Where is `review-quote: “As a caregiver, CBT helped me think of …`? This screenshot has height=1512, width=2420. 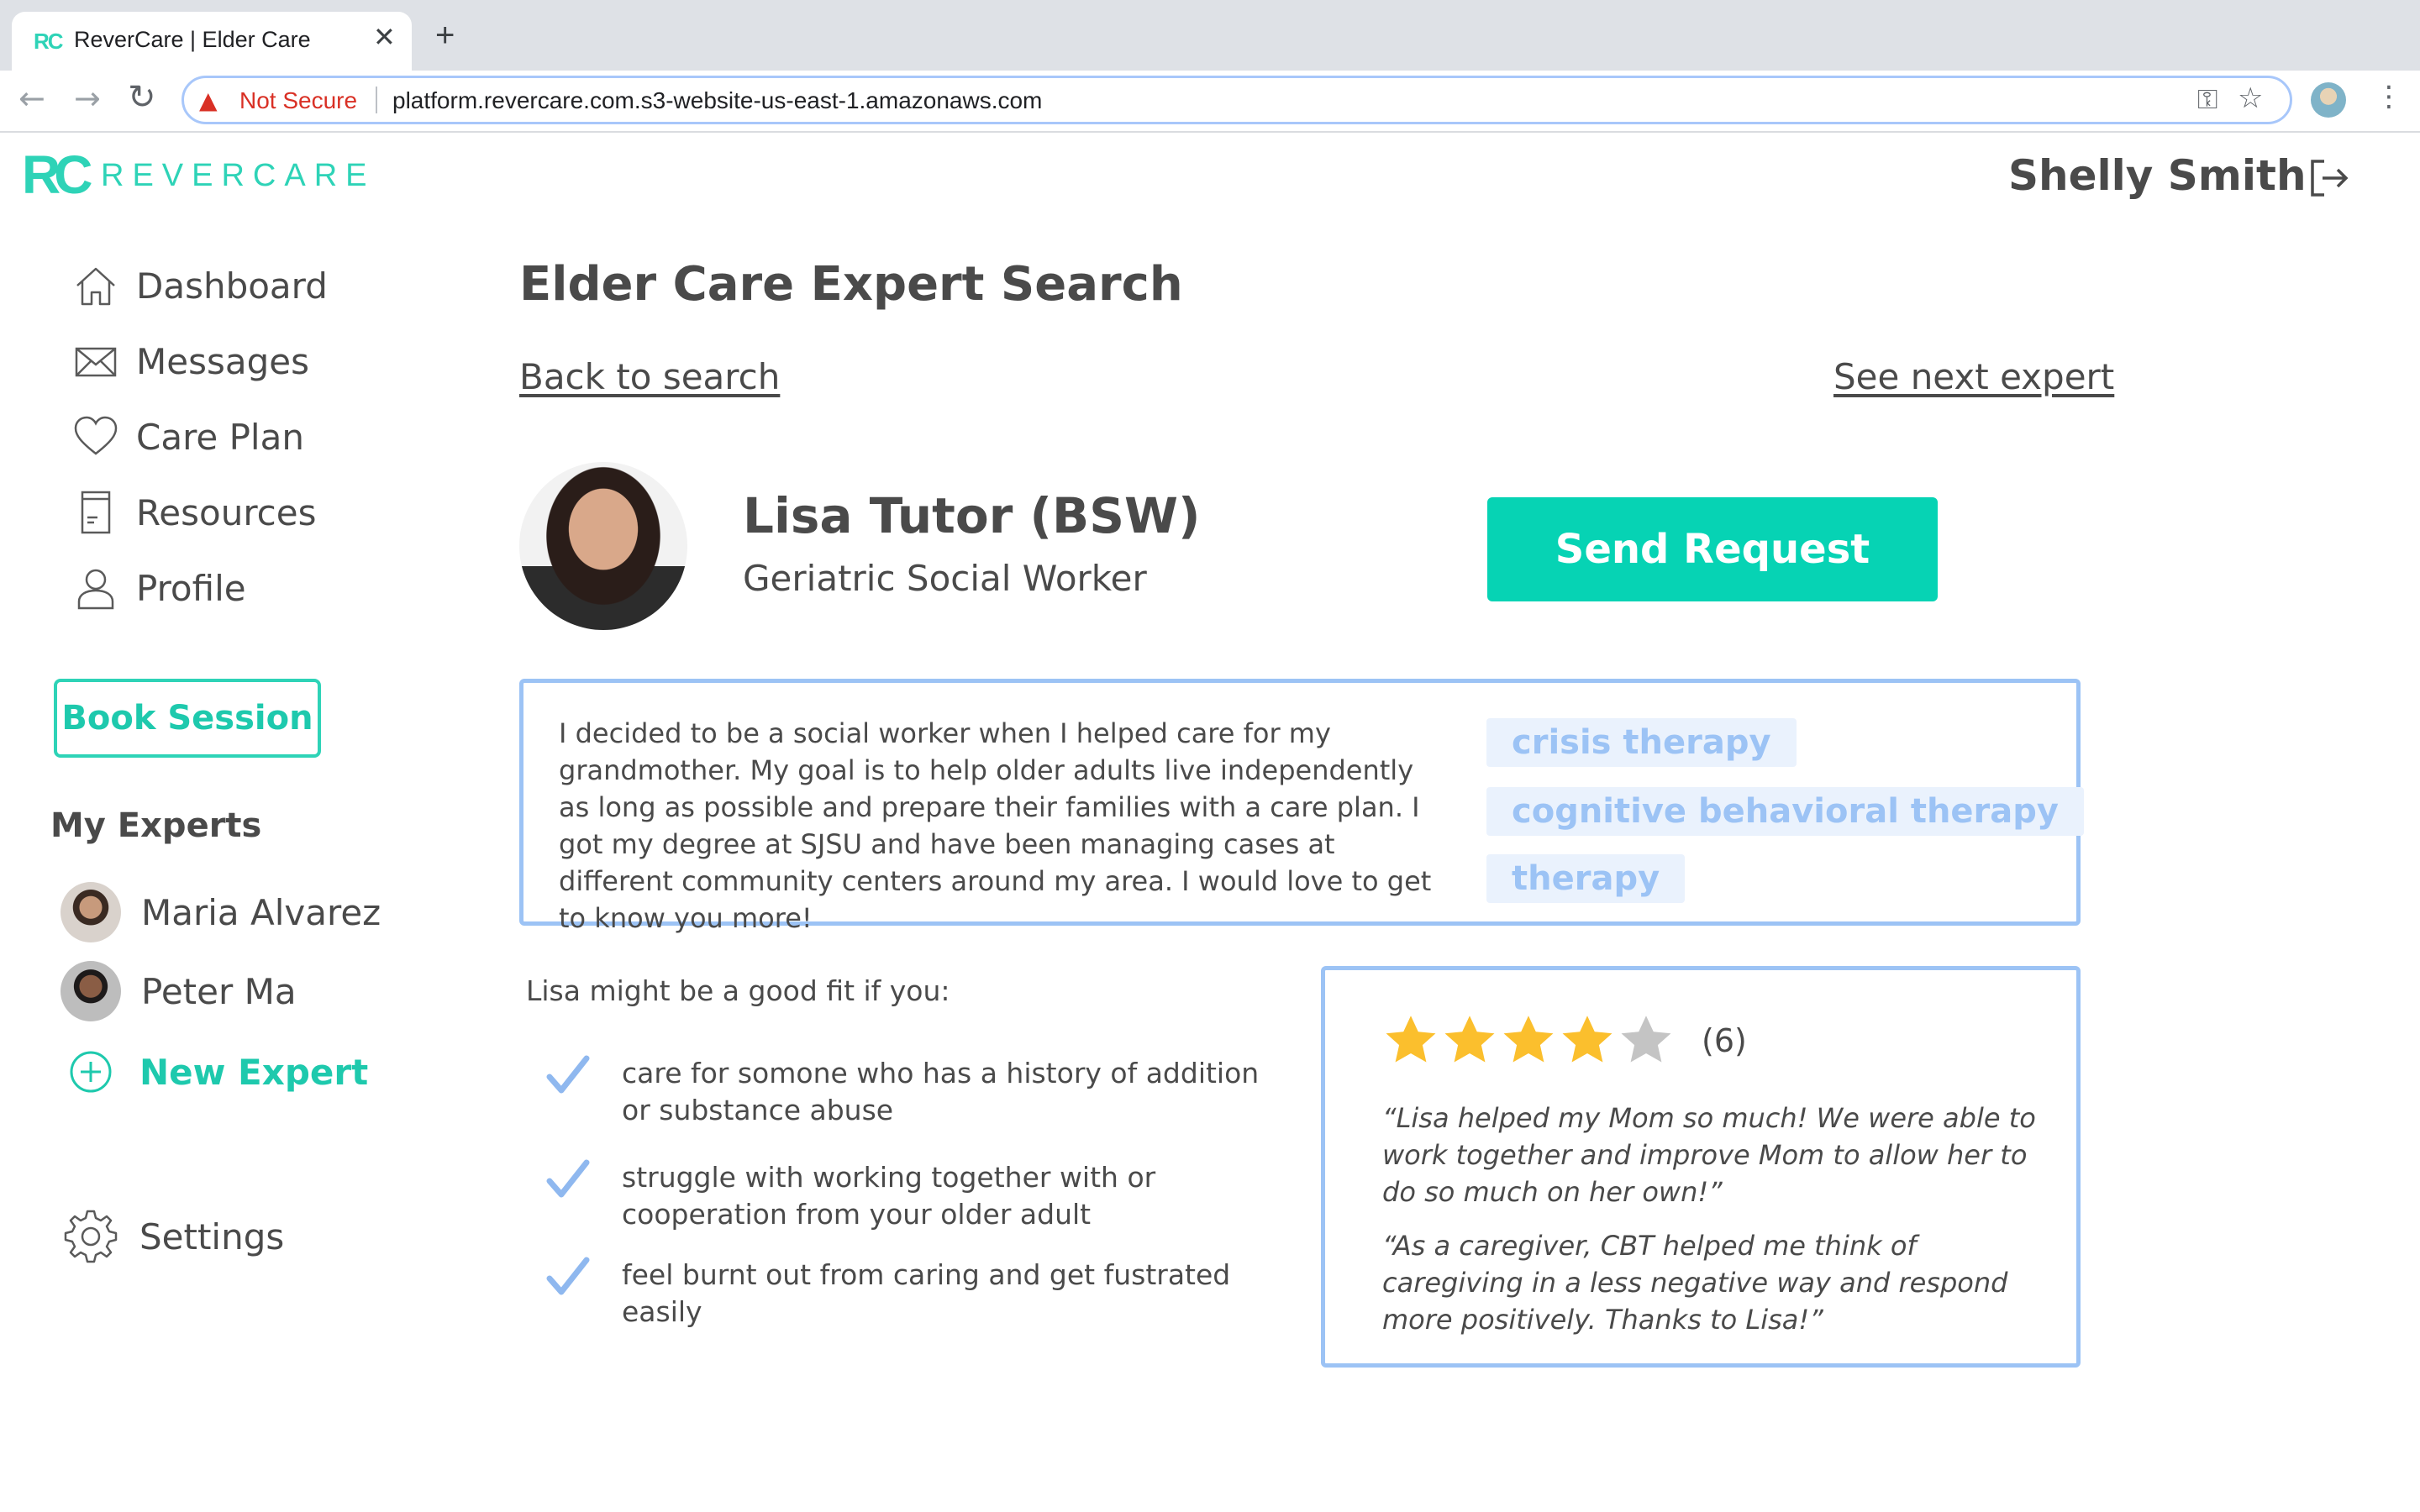
review-quote: “As a caregiver, CBT helped me think of … is located at coordinates (1695, 1283).